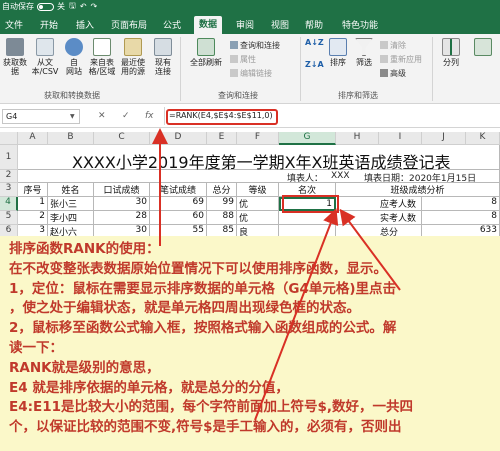  What do you see at coordinates (83, 6) in the screenshot?
I see `undo-icon: ↶` at bounding box center [83, 6].